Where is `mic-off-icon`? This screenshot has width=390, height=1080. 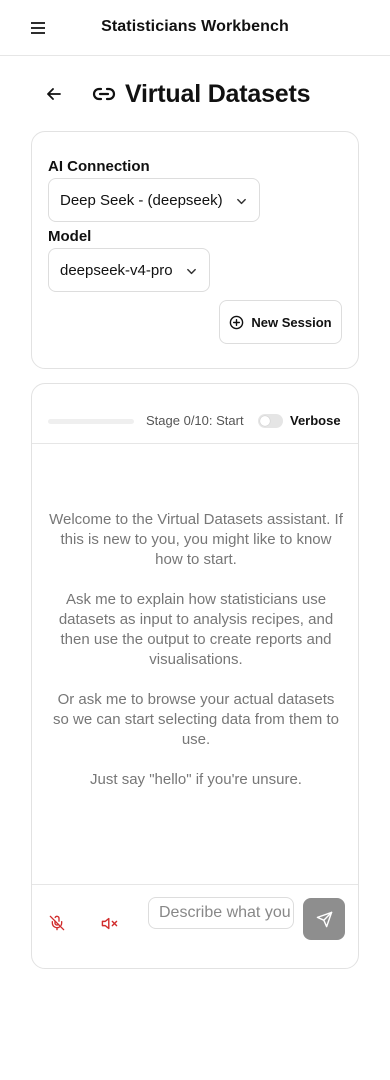
mic-off-icon is located at coordinates (57, 923).